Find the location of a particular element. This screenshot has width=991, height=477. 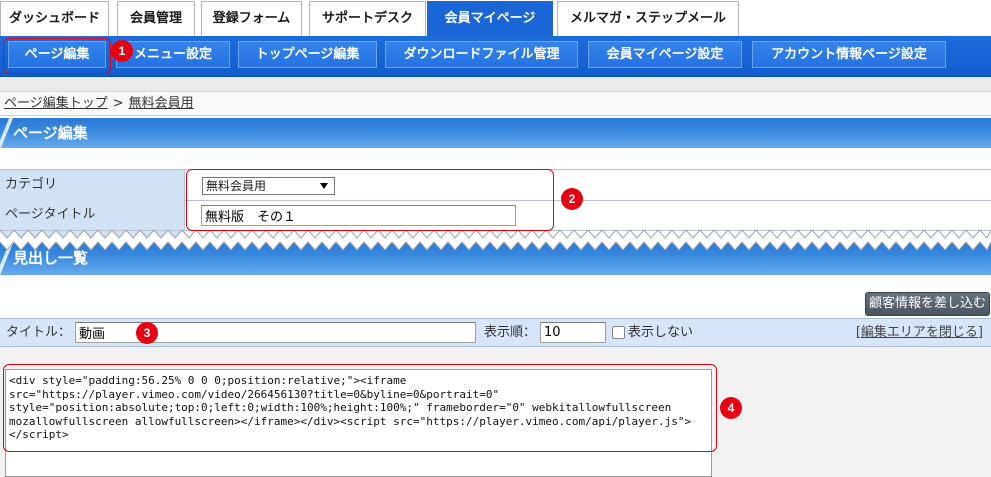

category-row: カテゴリ 無料会員用 is located at coordinates (495, 185).